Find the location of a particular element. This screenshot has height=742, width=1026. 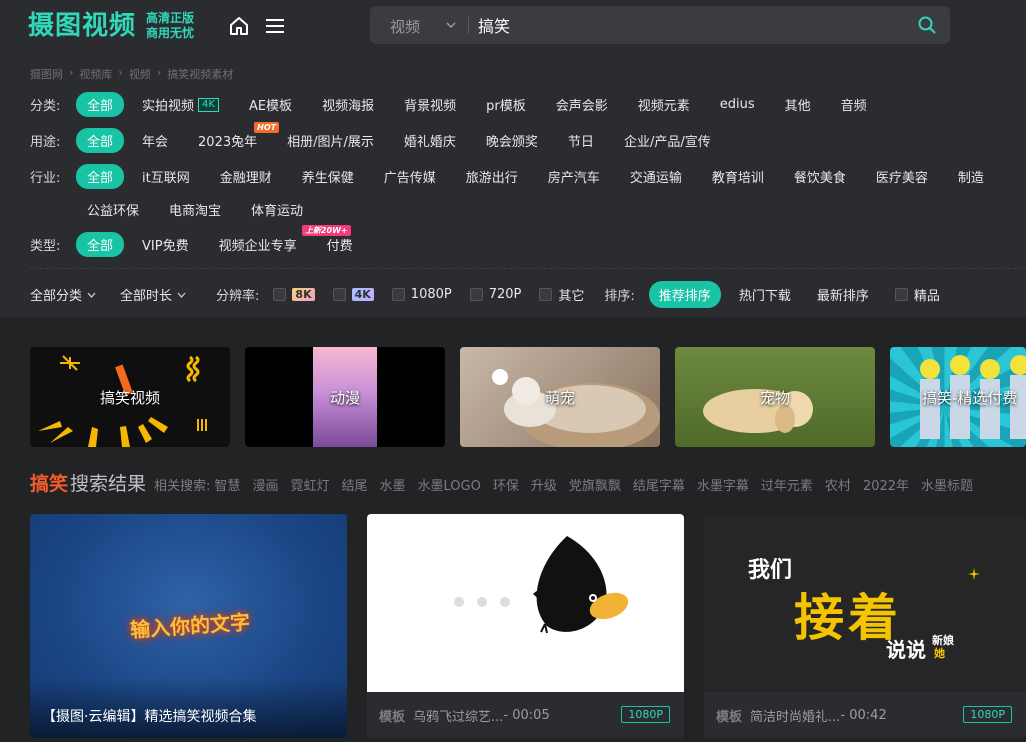

filter-industry-item: 养生保健 is located at coordinates (328, 176).